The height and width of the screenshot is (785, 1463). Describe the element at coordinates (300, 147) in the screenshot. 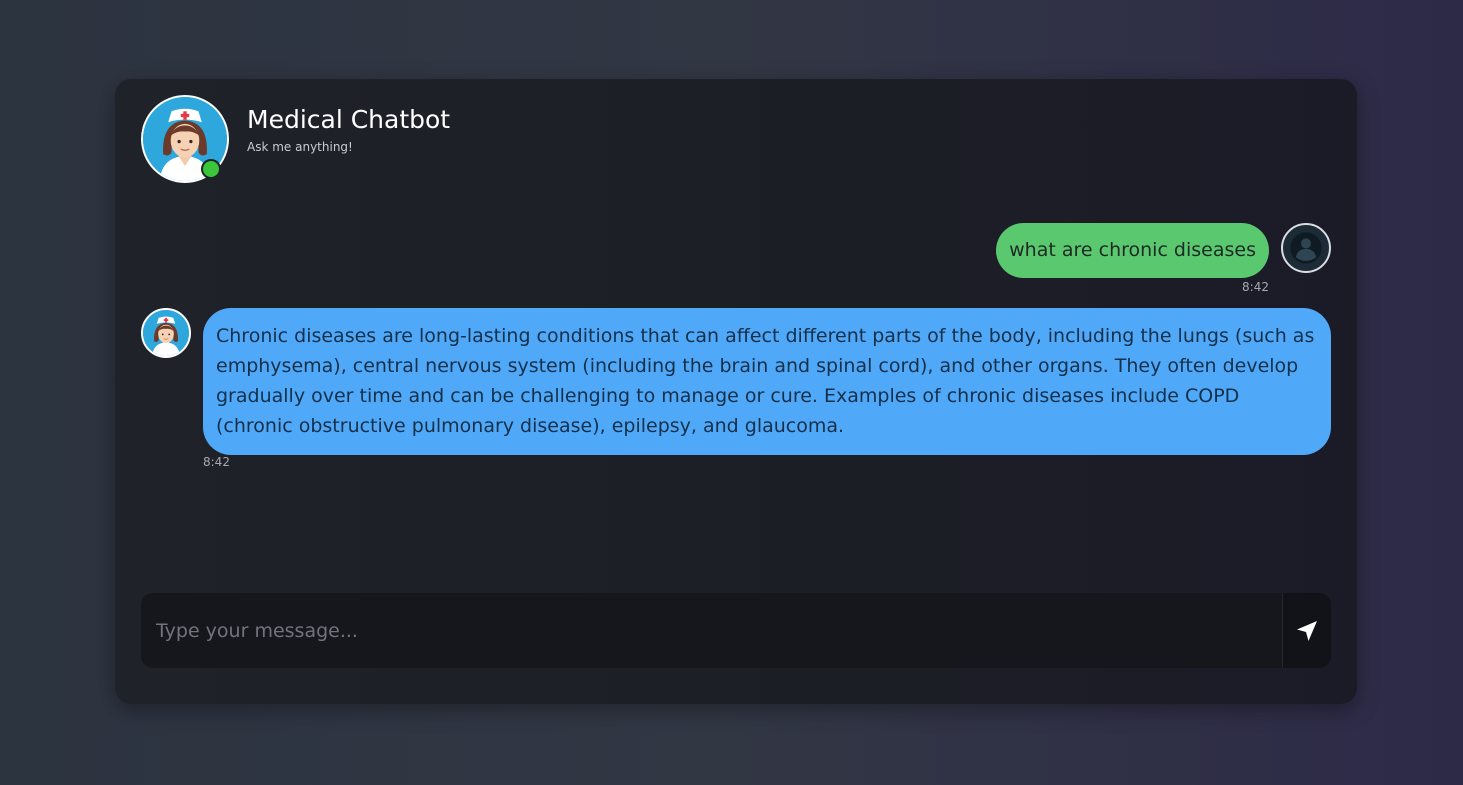

I see `chat-subtitle: Ask me anything!` at that location.